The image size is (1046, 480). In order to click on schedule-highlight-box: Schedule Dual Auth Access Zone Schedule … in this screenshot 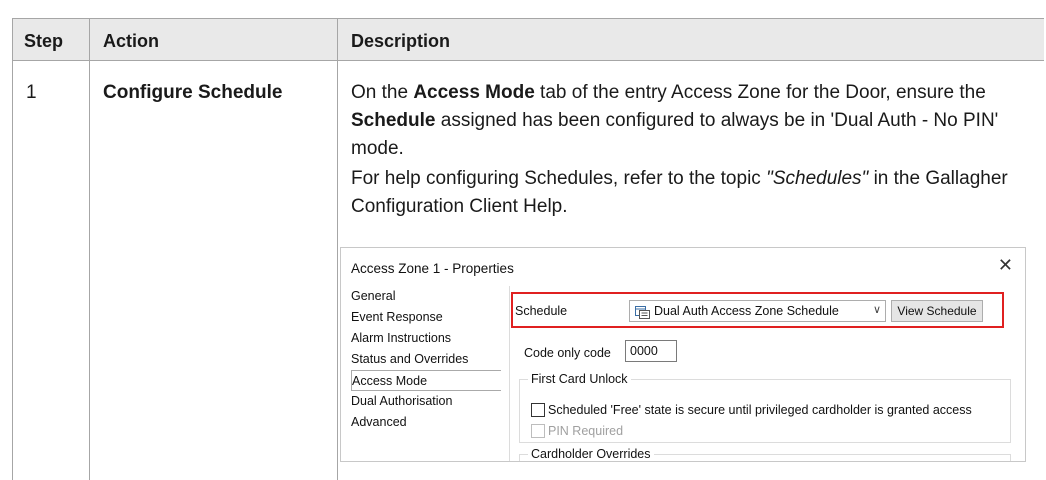, I will do `click(757, 310)`.